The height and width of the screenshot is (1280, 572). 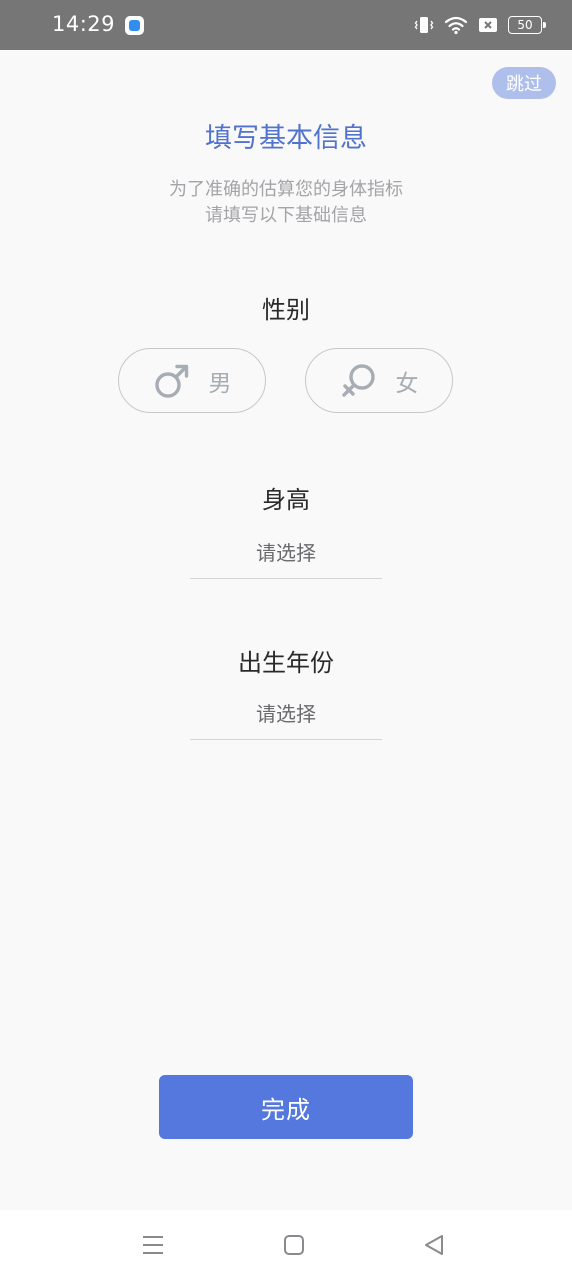 I want to click on birth-year-select: 请选择, so click(x=286, y=719).